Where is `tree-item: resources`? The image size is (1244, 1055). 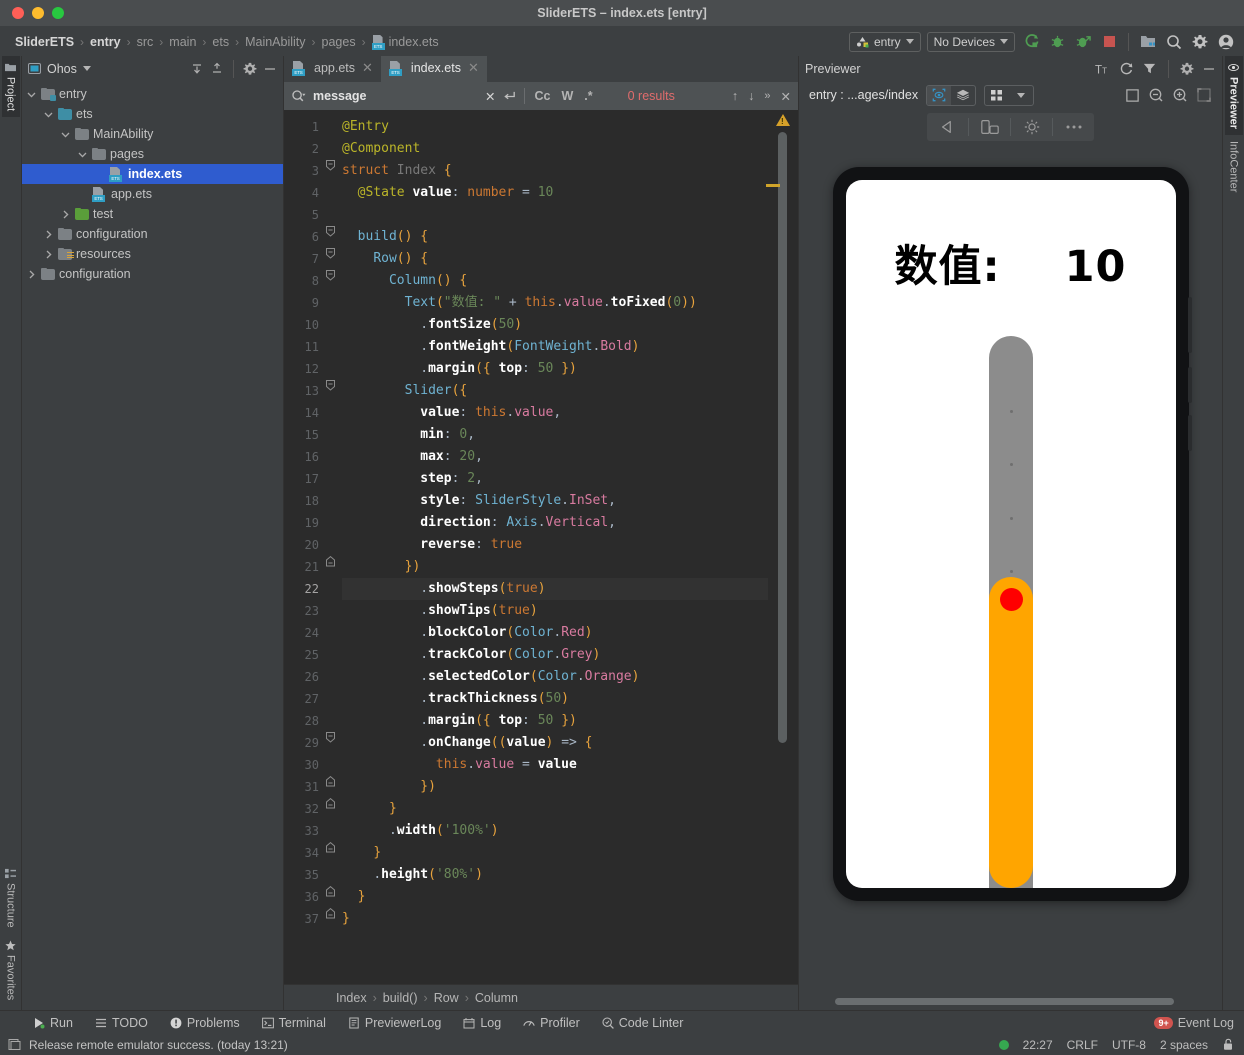 tree-item: resources is located at coordinates (152, 254).